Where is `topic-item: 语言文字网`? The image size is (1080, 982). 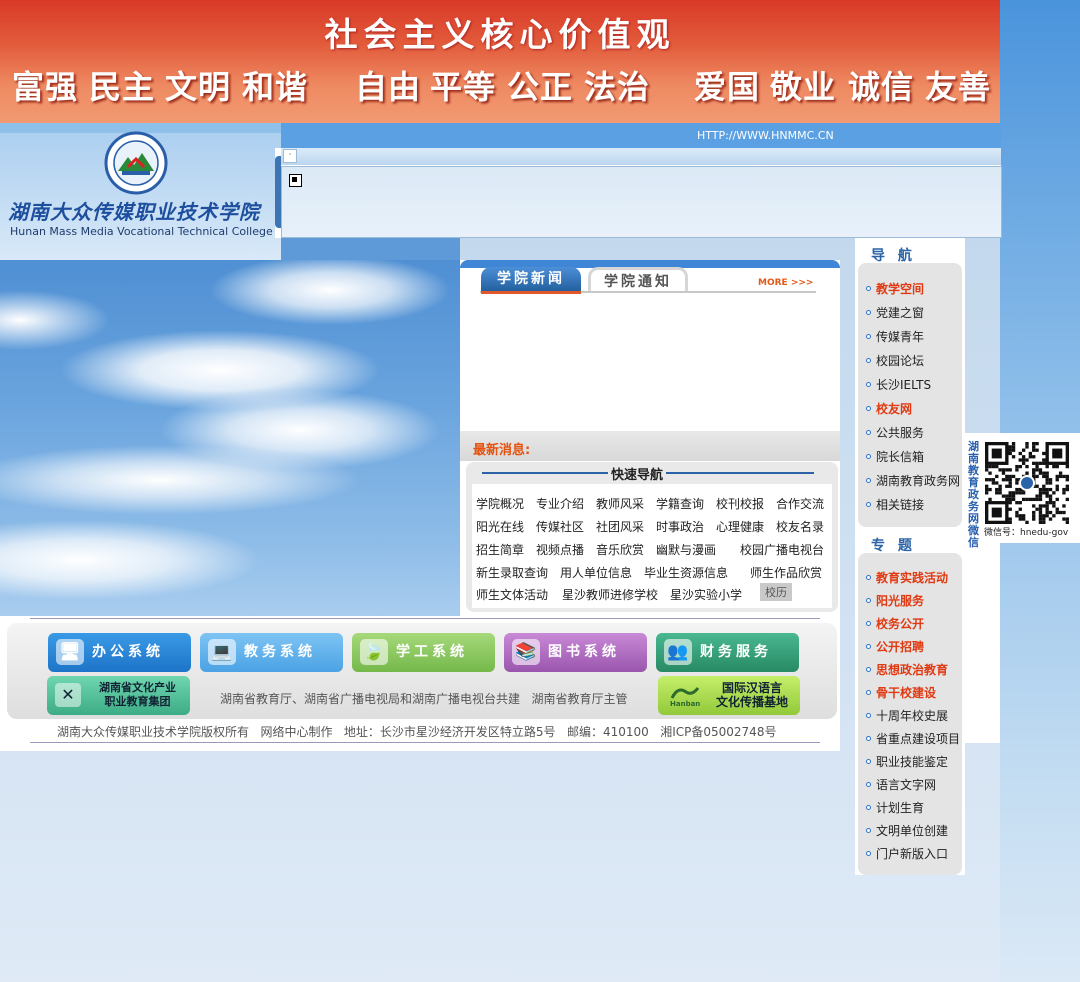
topic-item: 语言文字网 is located at coordinates (906, 784).